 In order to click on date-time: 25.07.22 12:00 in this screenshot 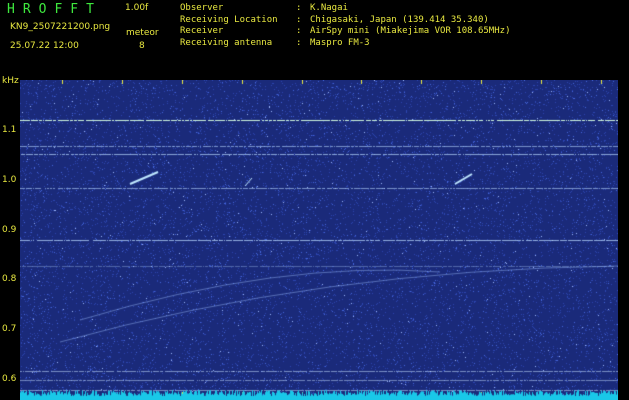, I will do `click(44, 46)`.